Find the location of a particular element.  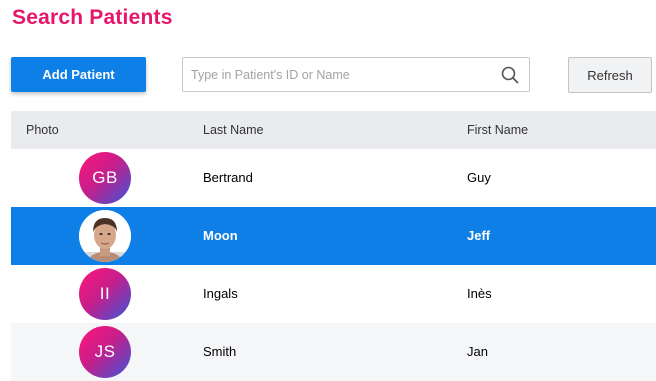

column-header-first-name: First Name is located at coordinates (497, 130).